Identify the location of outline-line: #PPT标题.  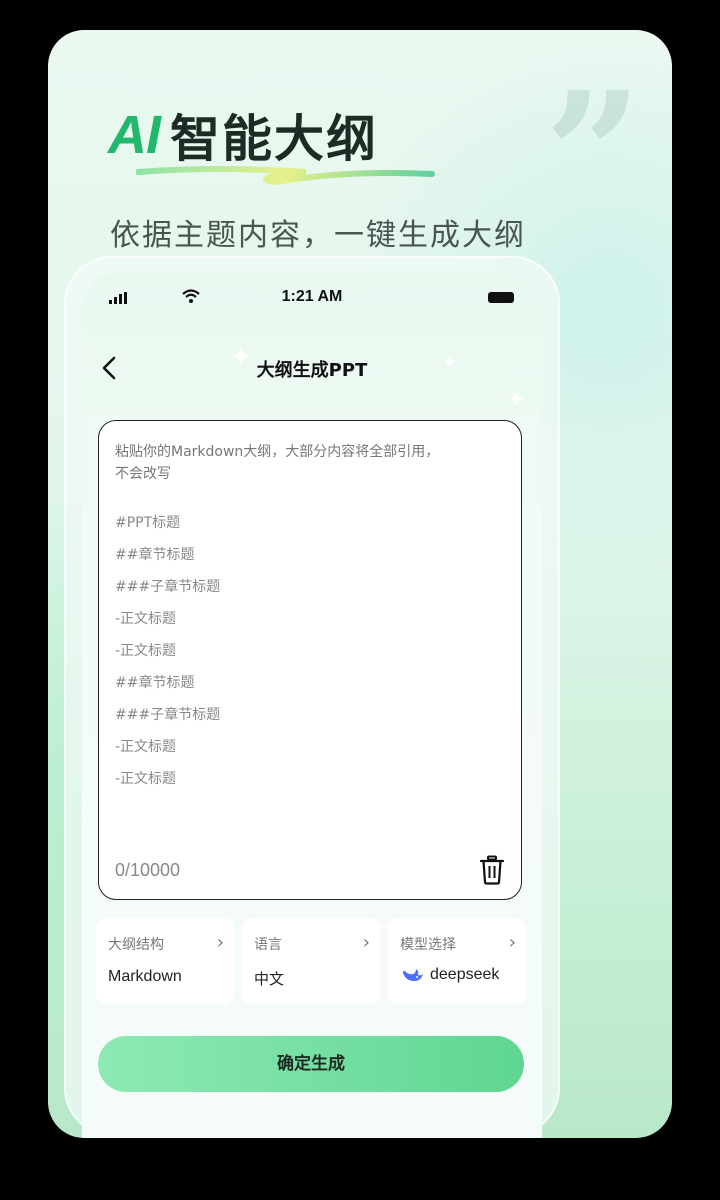
(148, 523).